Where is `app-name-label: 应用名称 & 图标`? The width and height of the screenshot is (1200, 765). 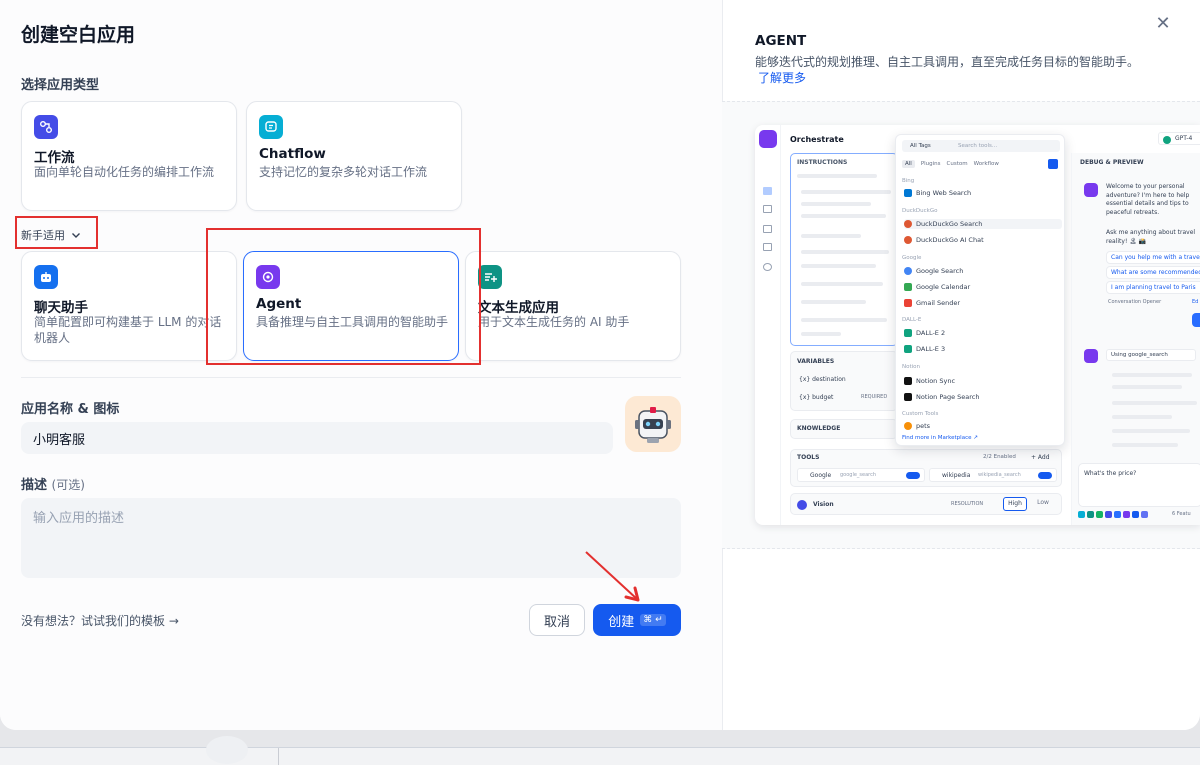 app-name-label: 应用名称 & 图标 is located at coordinates (70, 409).